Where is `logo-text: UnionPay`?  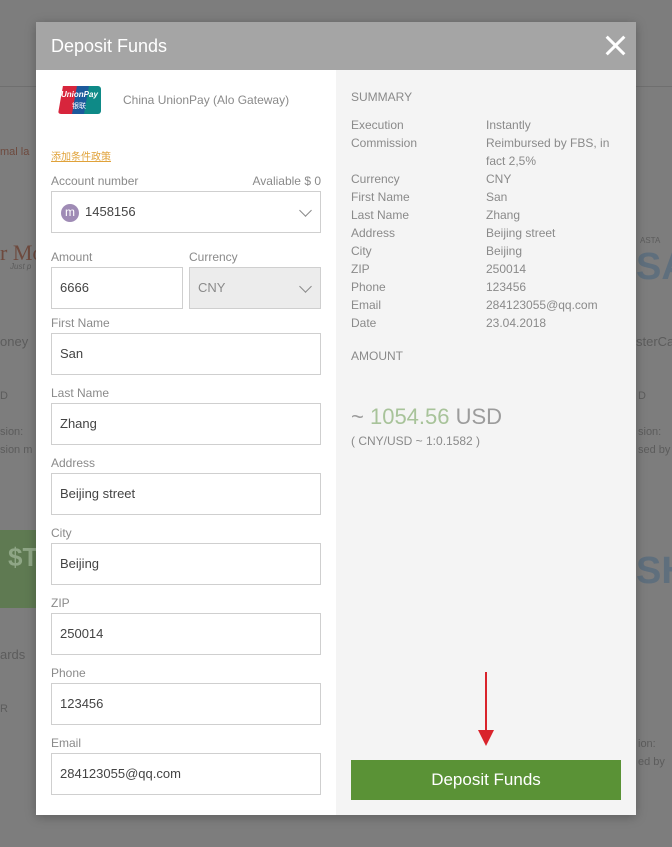 logo-text: UnionPay is located at coordinates (79, 94).